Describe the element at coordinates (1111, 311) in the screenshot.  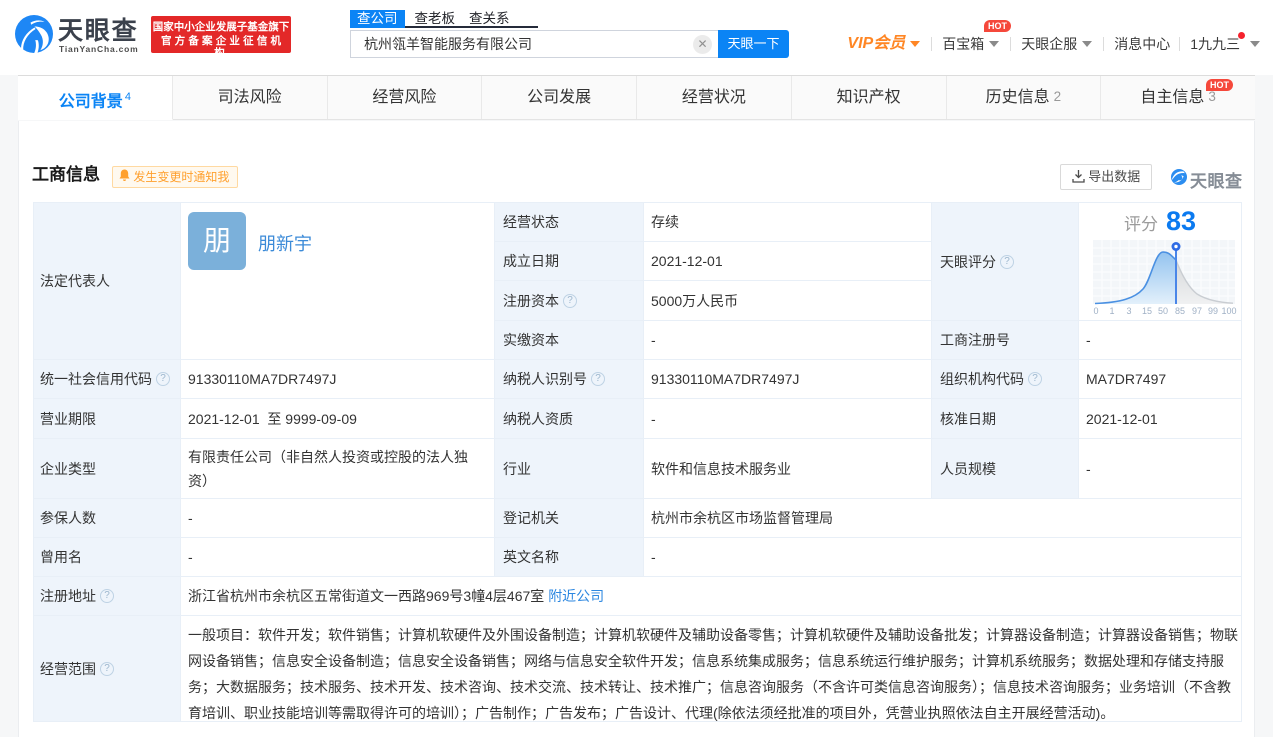
I see `svg-text: 1` at that location.